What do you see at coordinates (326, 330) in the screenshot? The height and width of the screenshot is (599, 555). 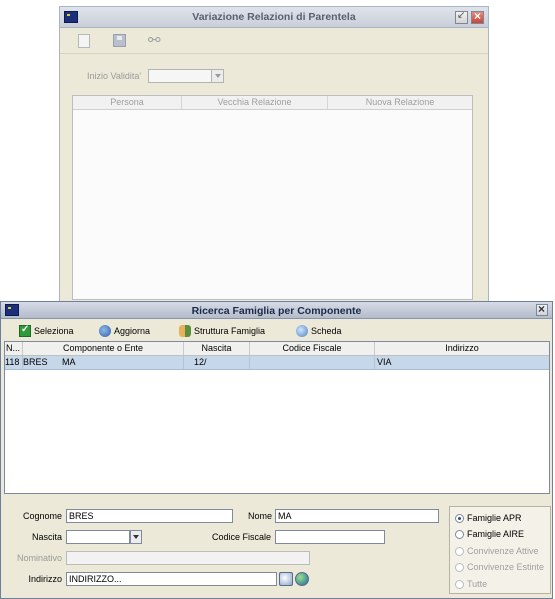 I see `scheda-label: Scheda` at bounding box center [326, 330].